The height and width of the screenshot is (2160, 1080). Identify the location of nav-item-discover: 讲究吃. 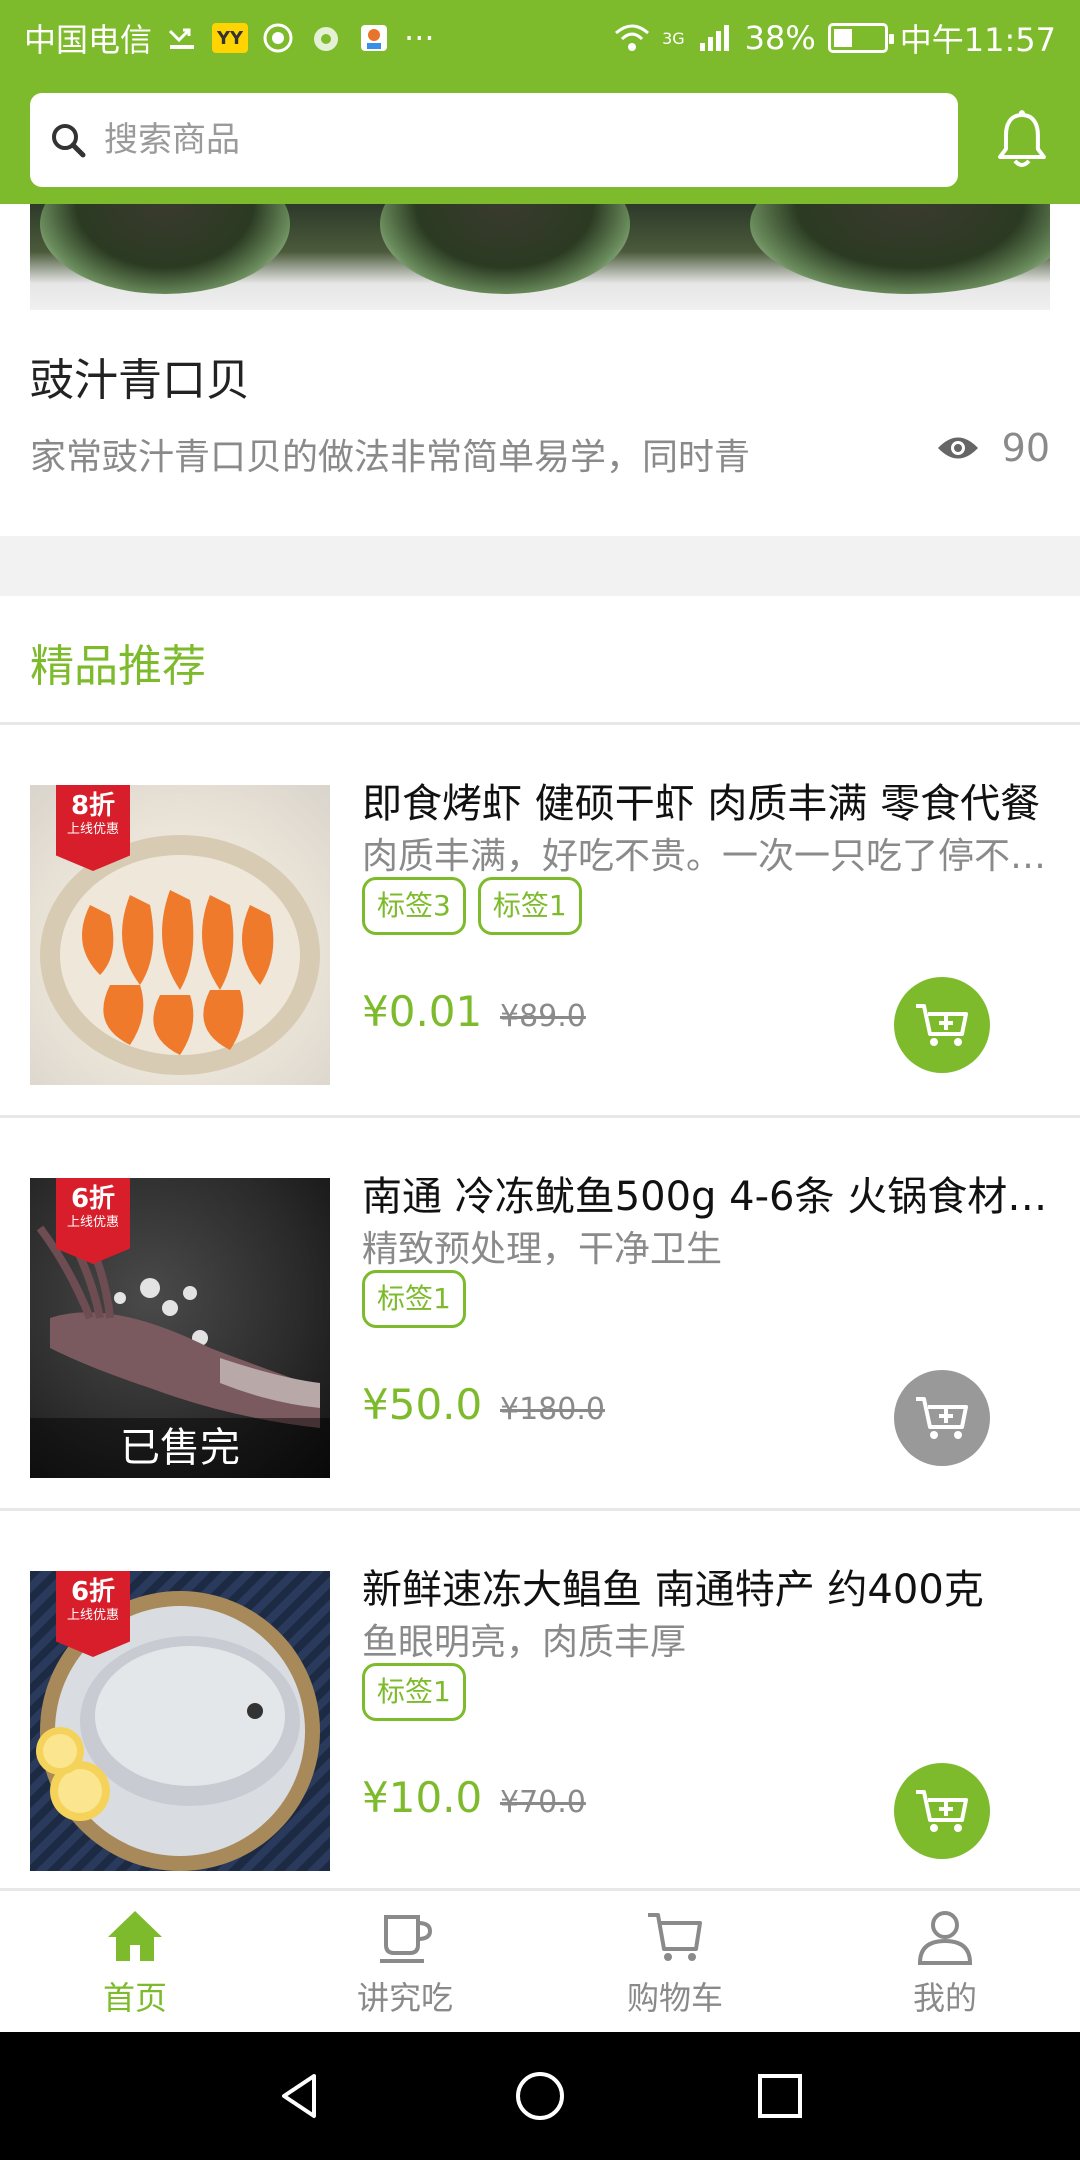
(405, 1961).